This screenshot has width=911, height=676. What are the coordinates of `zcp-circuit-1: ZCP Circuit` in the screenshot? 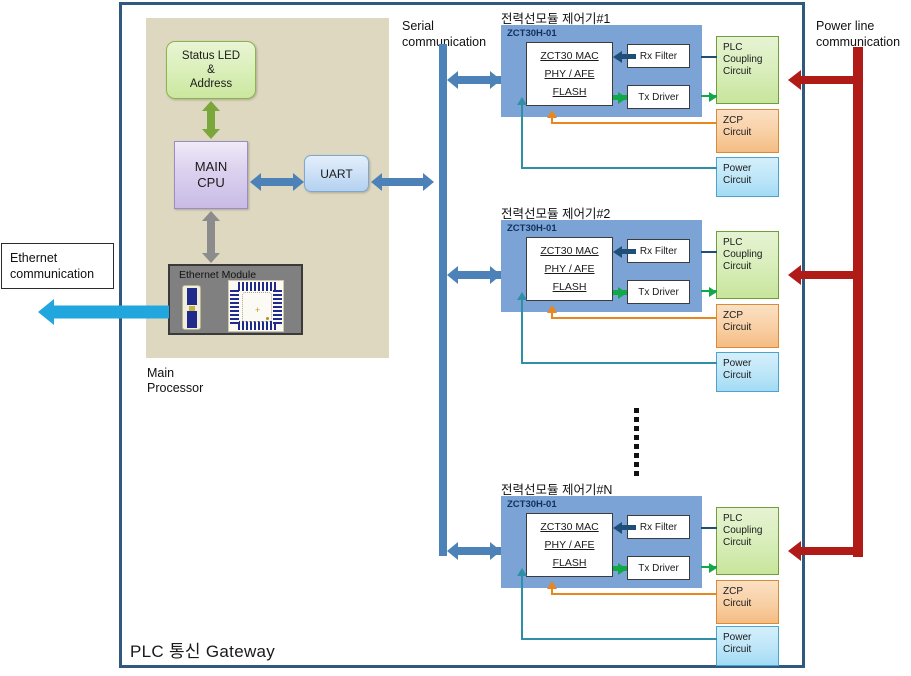 It's located at (747, 131).